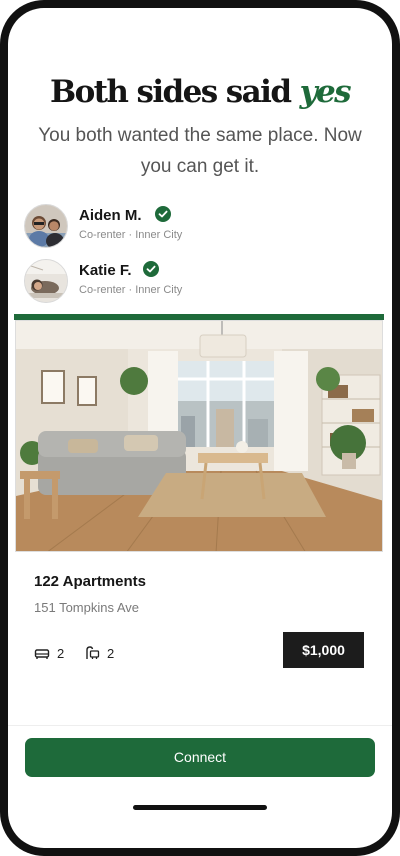 The image size is (400, 856). What do you see at coordinates (325, 92) in the screenshot?
I see `headline-accent: yes` at bounding box center [325, 92].